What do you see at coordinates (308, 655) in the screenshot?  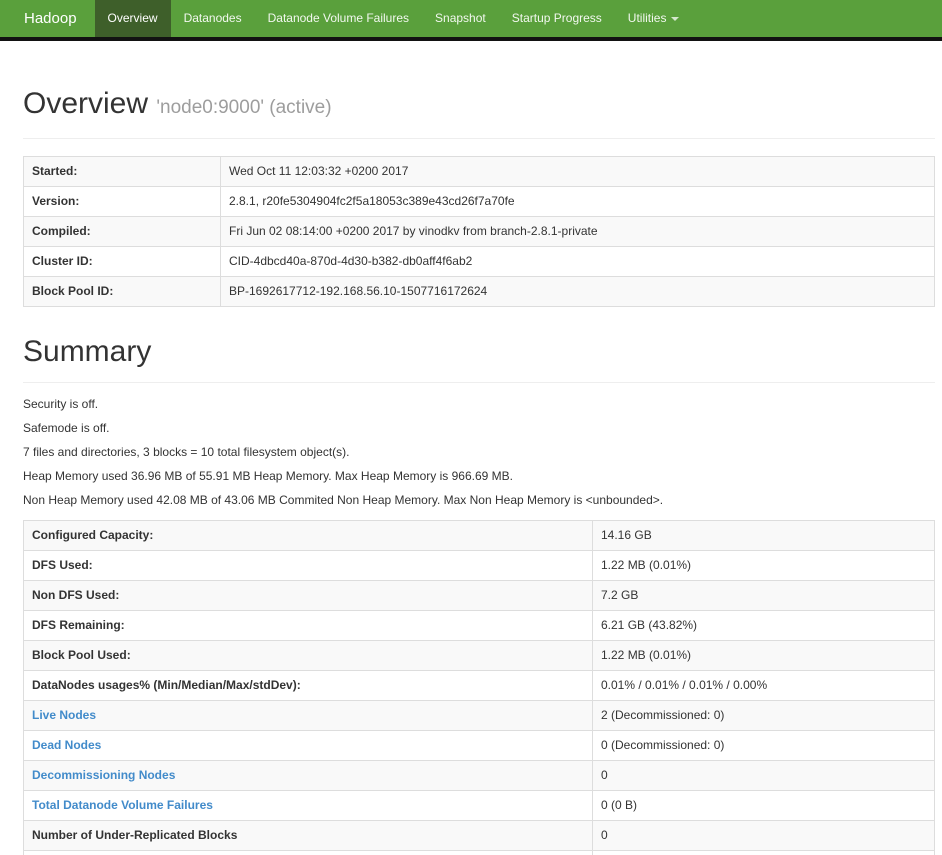 I see `row-label: Block Pool Used:` at bounding box center [308, 655].